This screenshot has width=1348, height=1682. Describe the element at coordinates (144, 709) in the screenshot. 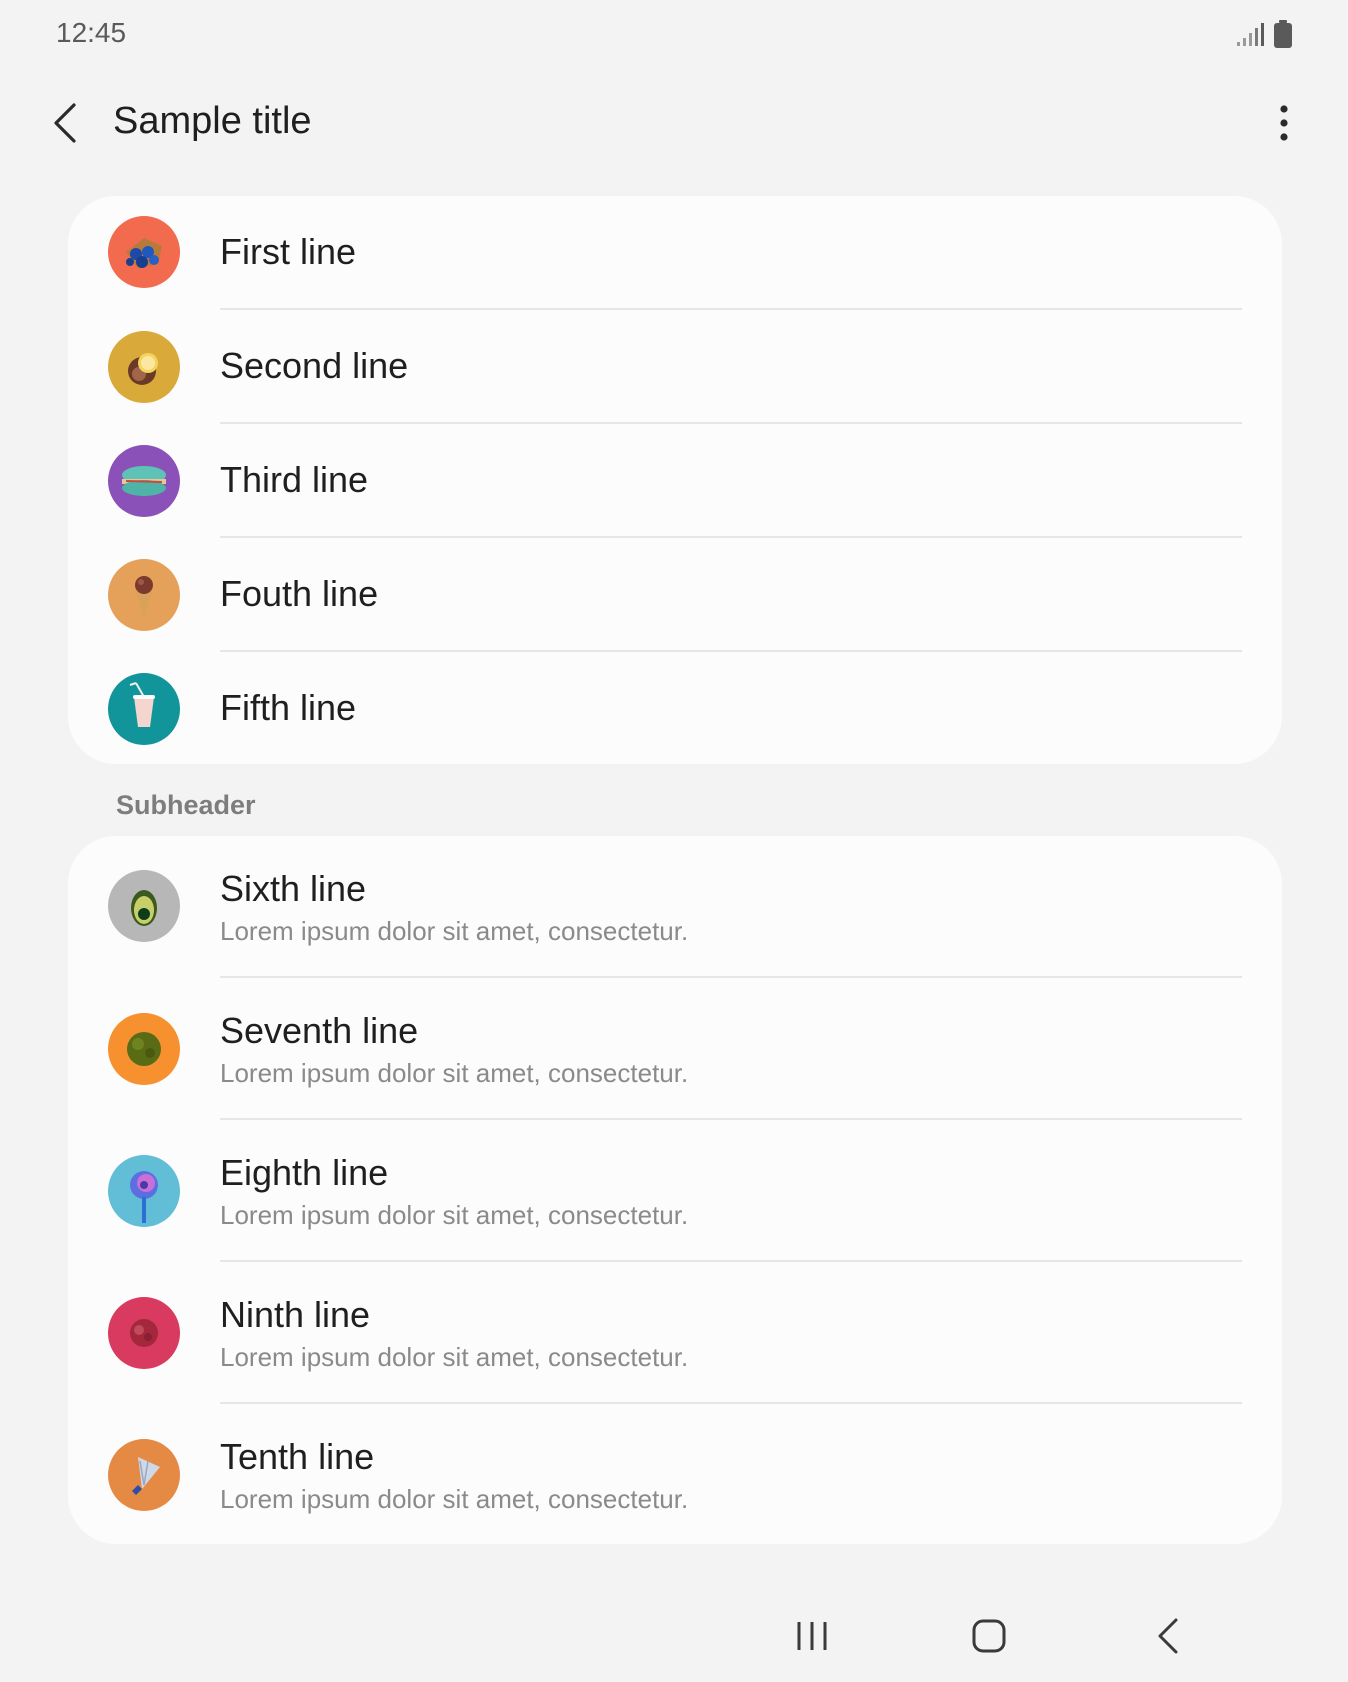

I see `drink-cup-icon` at that location.